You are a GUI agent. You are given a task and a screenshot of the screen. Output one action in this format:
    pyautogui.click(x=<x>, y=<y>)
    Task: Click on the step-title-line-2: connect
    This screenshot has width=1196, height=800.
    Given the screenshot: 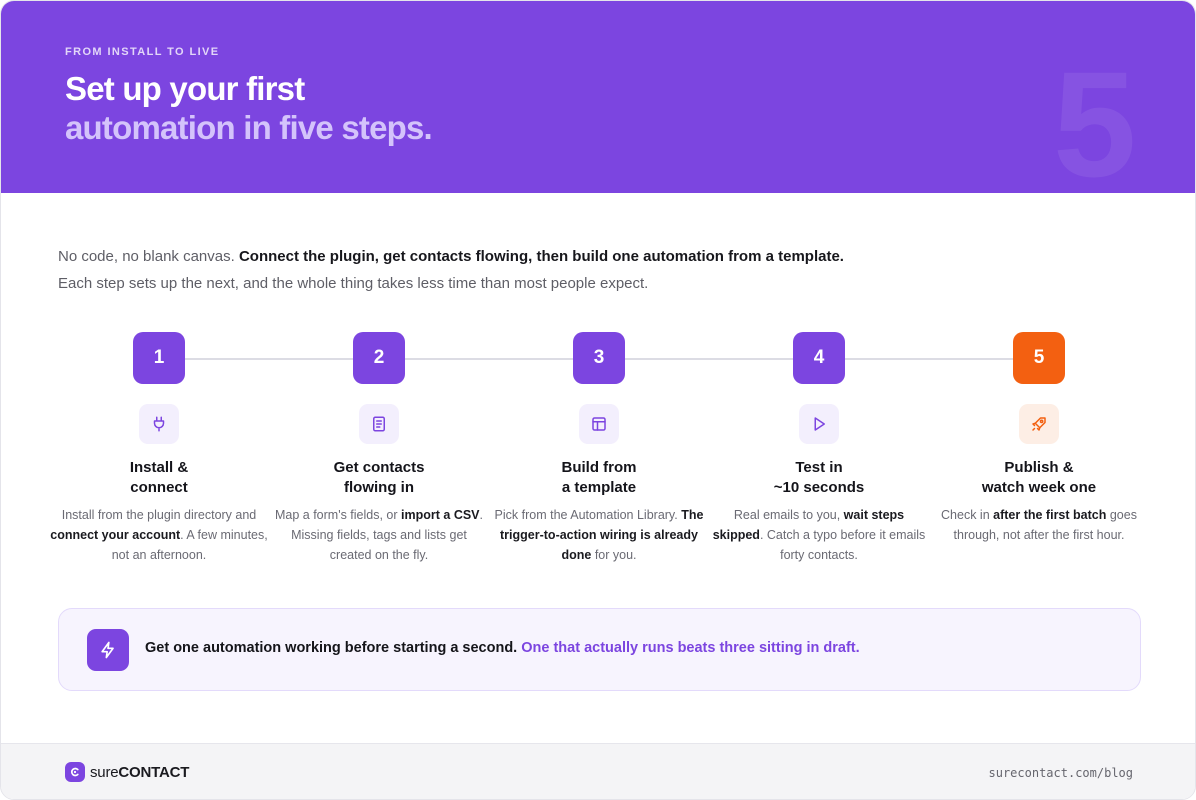 What is the action you would take?
    pyautogui.click(x=159, y=487)
    